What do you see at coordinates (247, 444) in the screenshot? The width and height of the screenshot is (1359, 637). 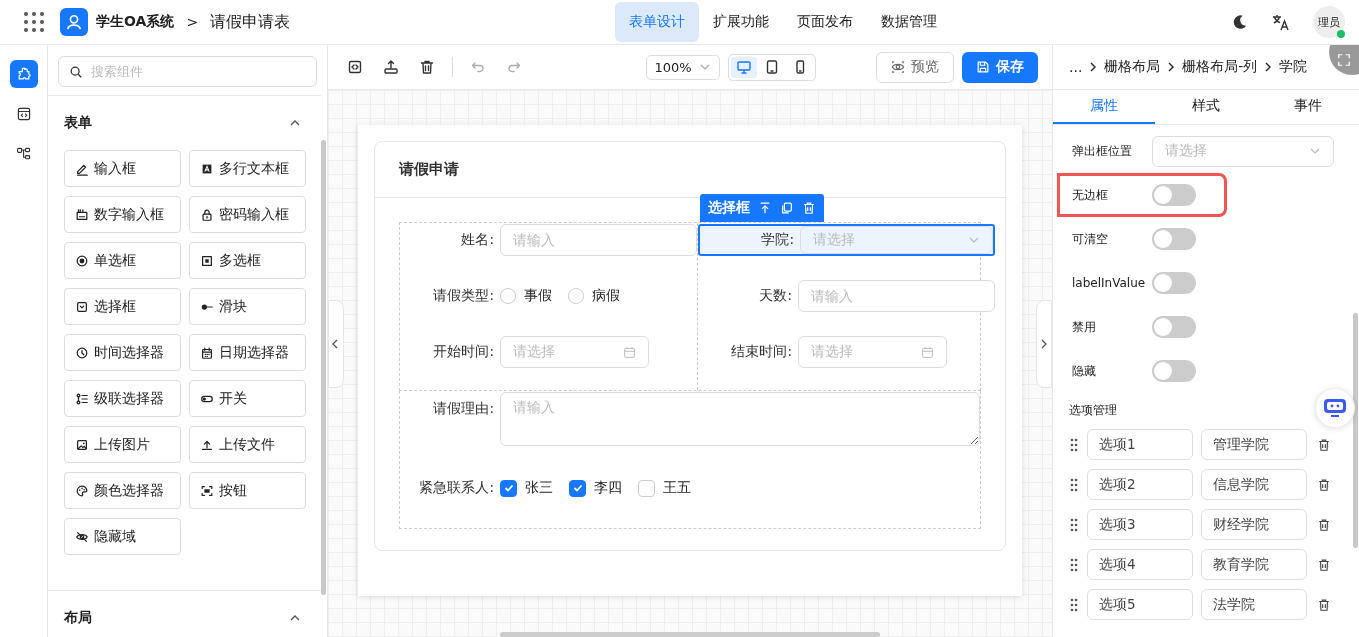 I see `component-button: 上传文件` at bounding box center [247, 444].